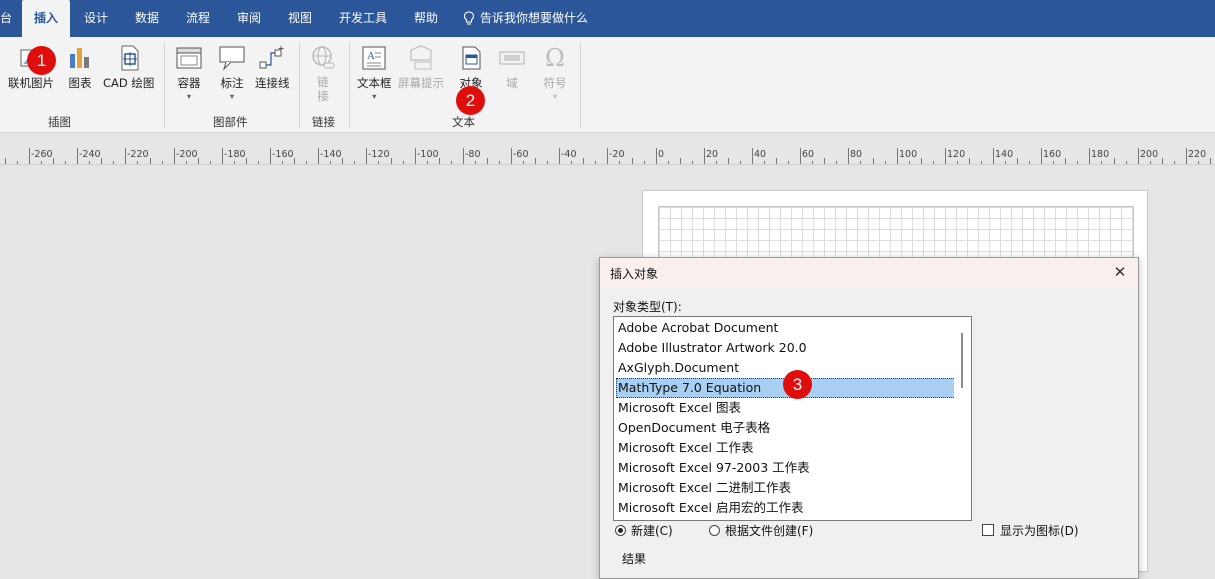 The height and width of the screenshot is (579, 1215). What do you see at coordinates (786, 428) in the screenshot?
I see `list-item: OpenDocument 电子表格` at bounding box center [786, 428].